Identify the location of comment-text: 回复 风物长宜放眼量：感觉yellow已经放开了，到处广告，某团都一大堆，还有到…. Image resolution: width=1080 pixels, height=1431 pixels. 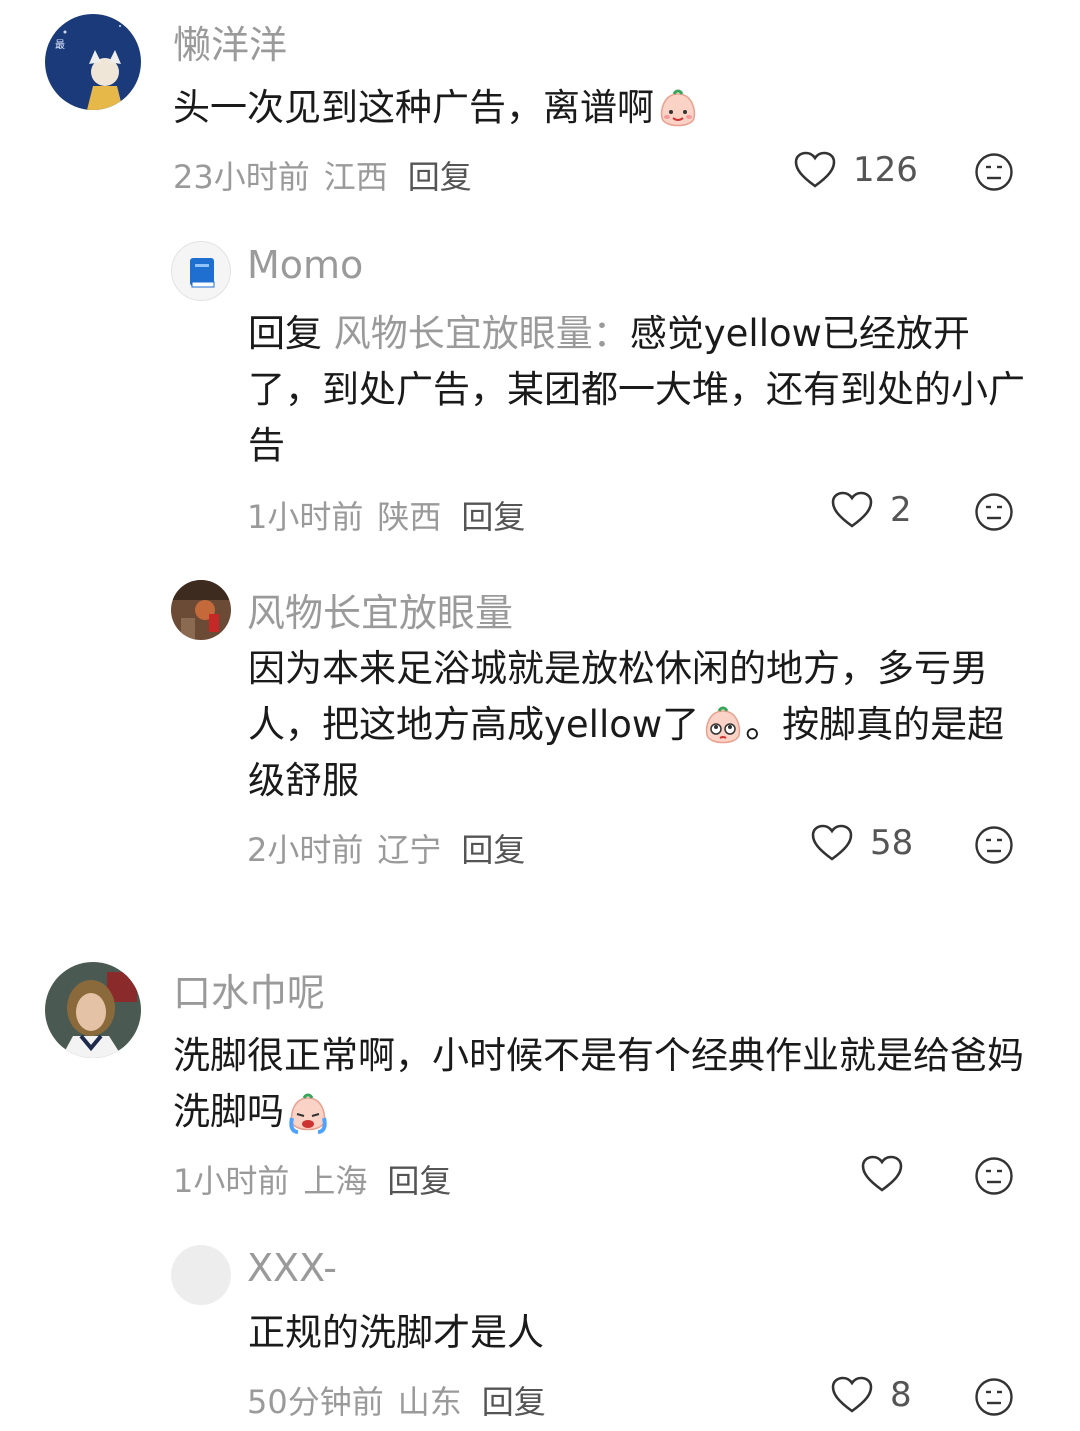
(636, 389).